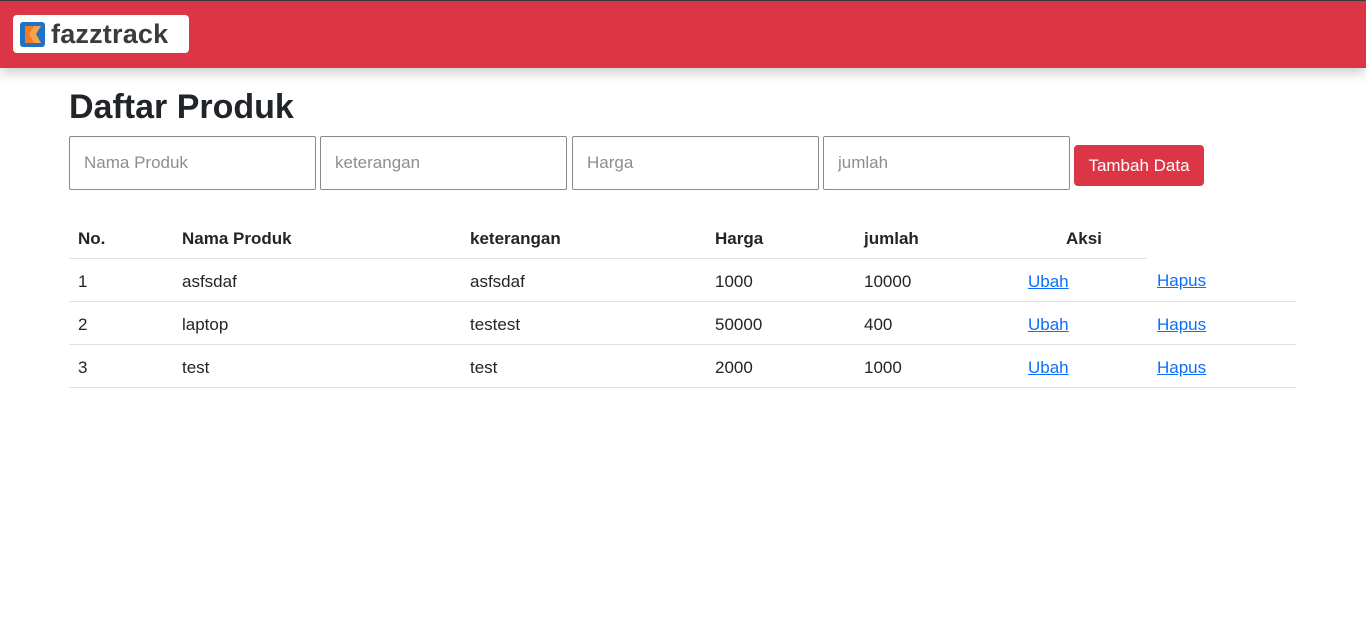  I want to click on quantity-input, so click(946, 163).